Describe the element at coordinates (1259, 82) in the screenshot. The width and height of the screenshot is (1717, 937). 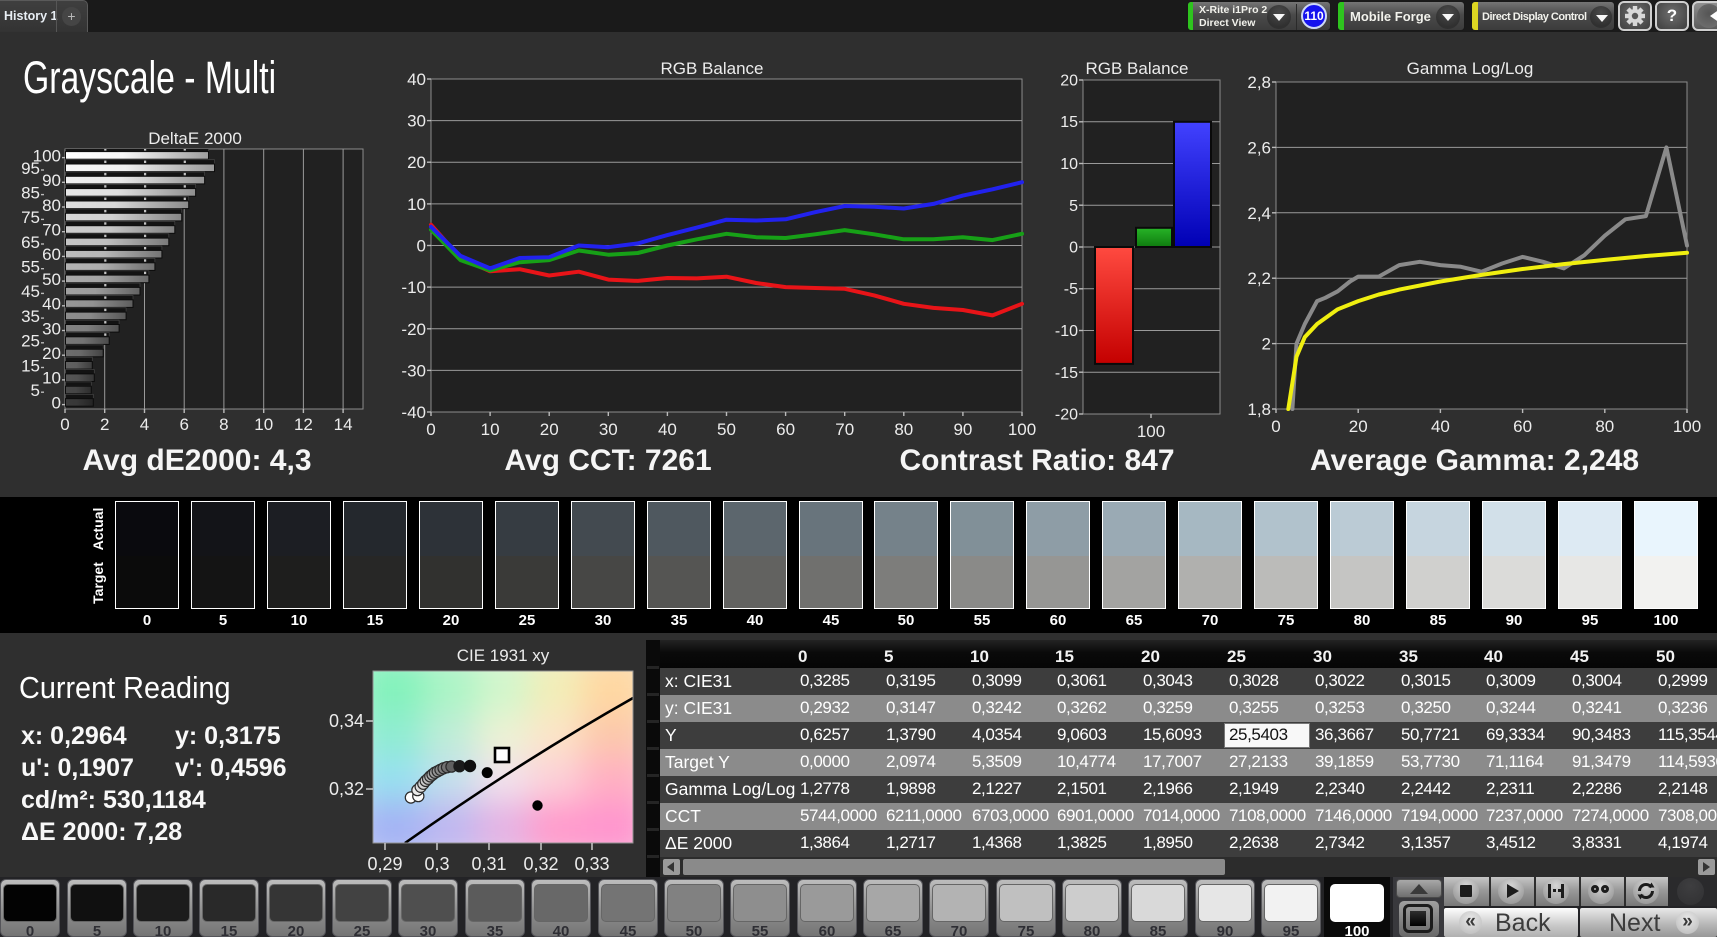
I see `svg-text: 2,8` at that location.